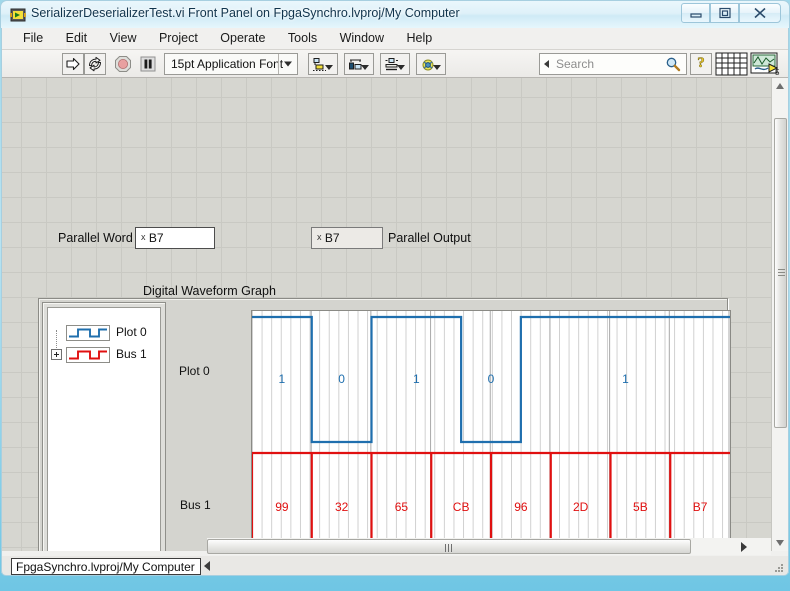  What do you see at coordinates (178, 37) in the screenshot?
I see `menu-item-project: Project` at bounding box center [178, 37].